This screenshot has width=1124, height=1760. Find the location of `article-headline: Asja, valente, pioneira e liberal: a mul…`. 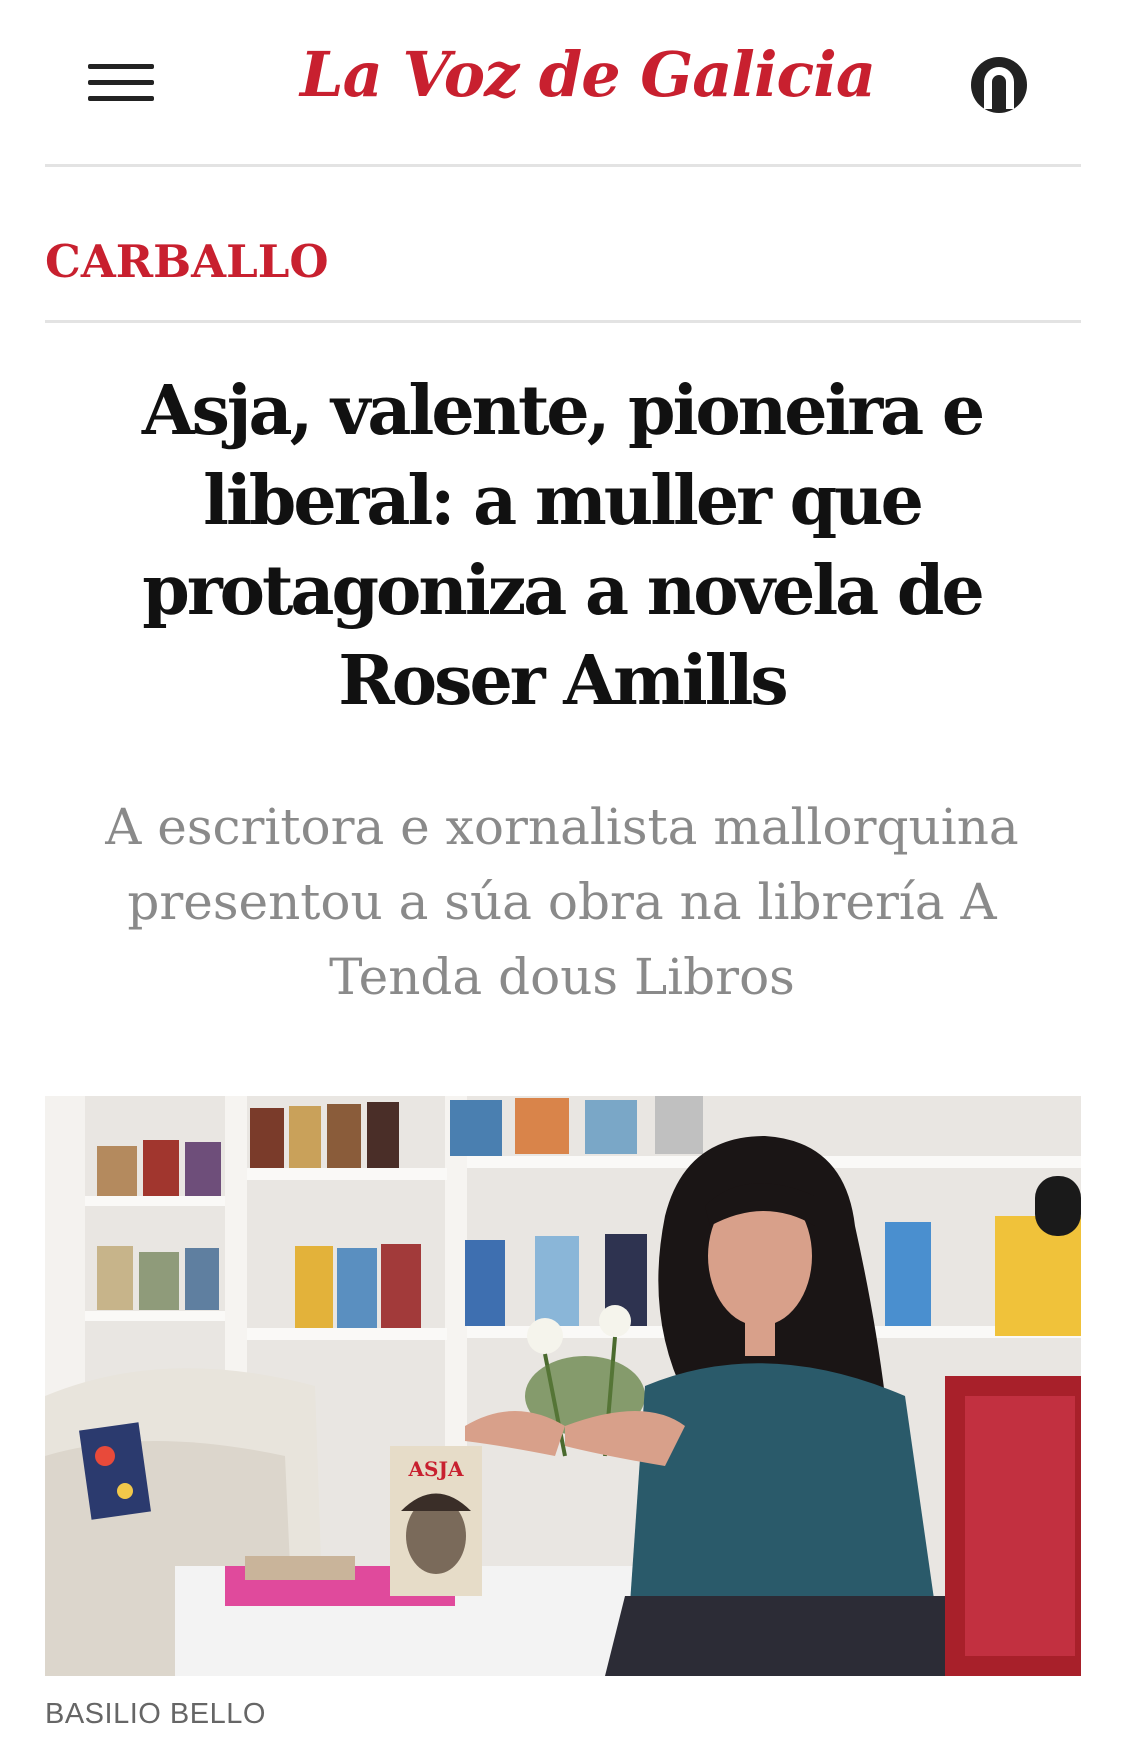

article-headline: Asja, valente, pioneira e liberal: a mul… is located at coordinates (563, 546).